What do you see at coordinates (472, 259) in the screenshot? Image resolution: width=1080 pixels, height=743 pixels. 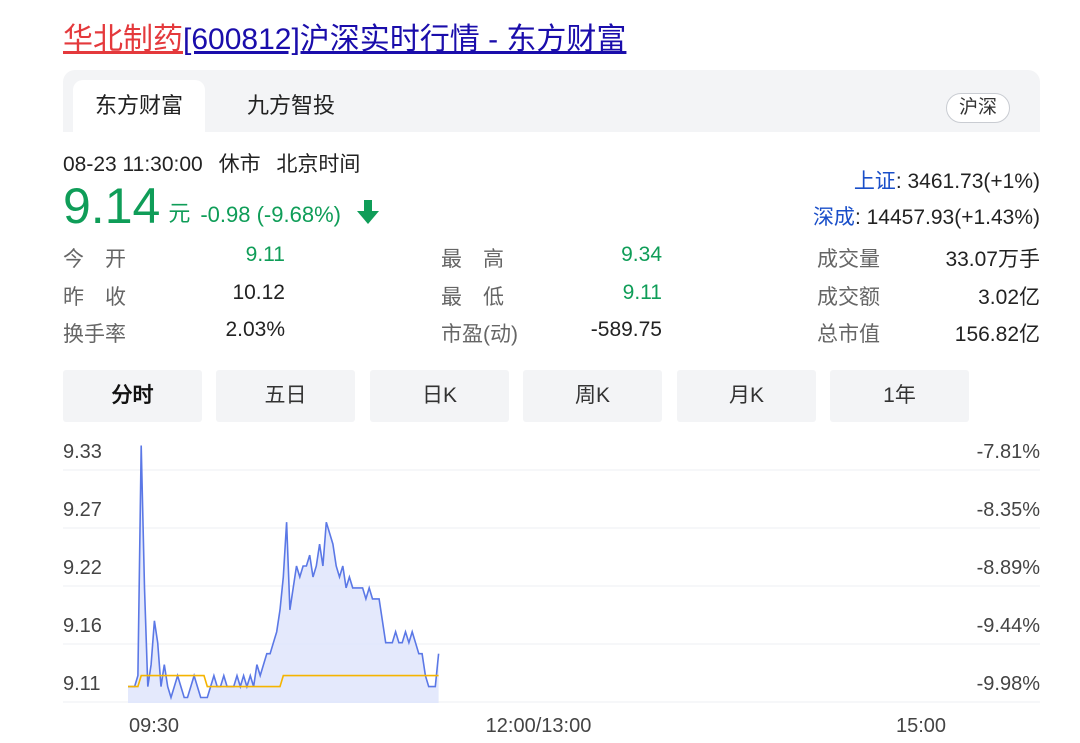 I see `high-label: 最 高` at bounding box center [472, 259].